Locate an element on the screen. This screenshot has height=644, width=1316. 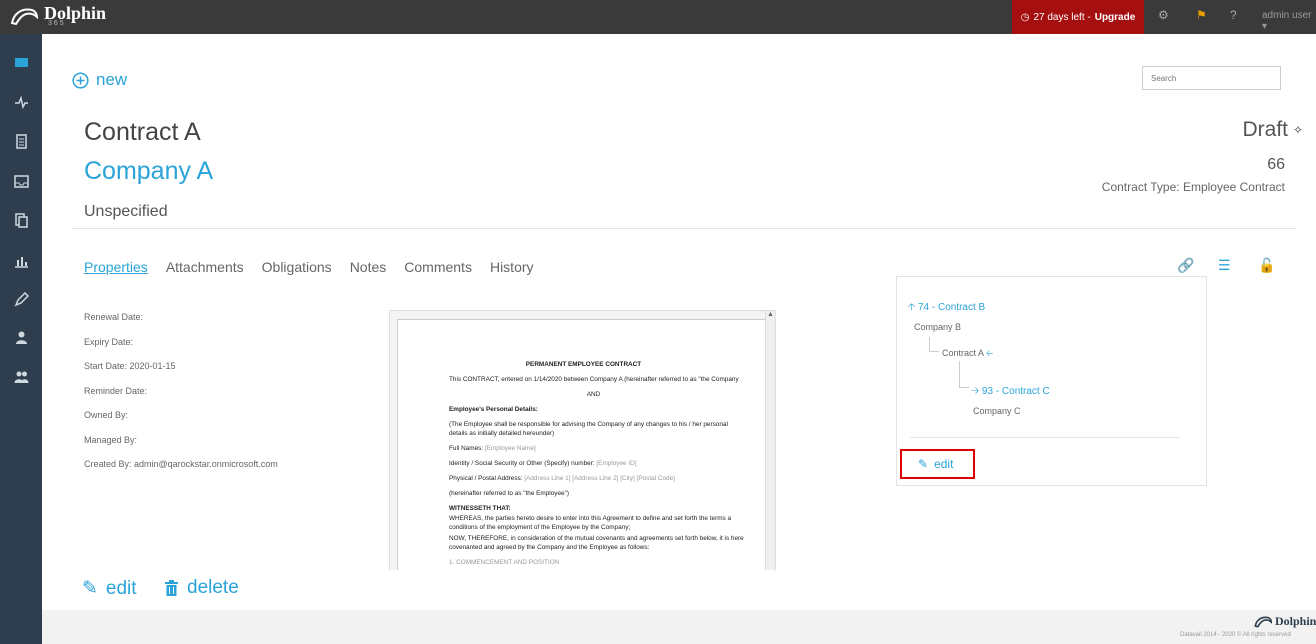
app-subtitle: 365 is located at coordinates (57, 23).